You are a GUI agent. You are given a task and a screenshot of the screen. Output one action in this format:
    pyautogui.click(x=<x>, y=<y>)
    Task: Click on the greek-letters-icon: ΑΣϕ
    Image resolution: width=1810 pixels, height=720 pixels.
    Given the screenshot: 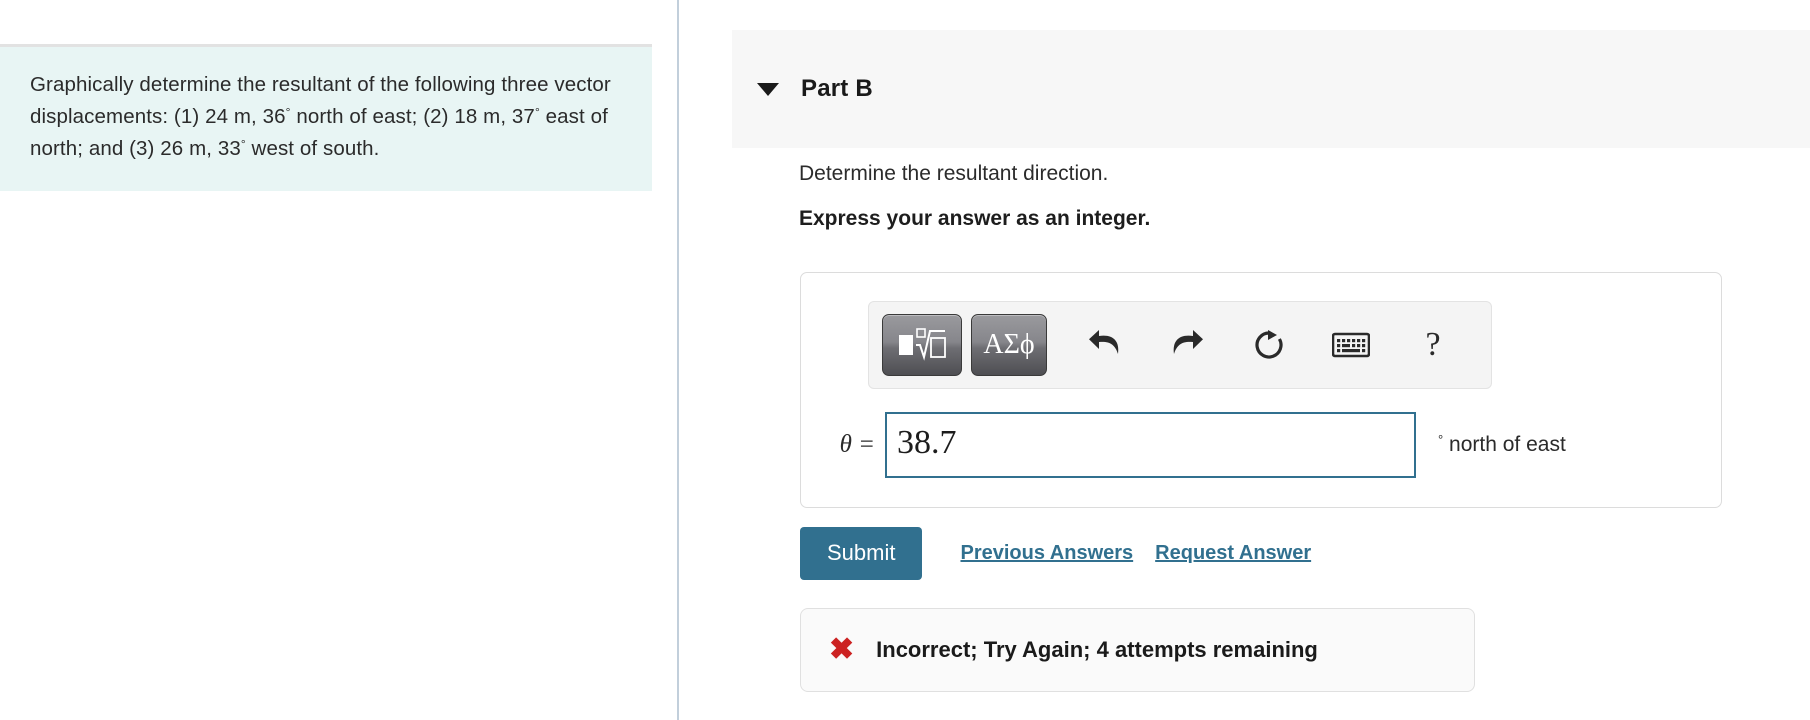 What is the action you would take?
    pyautogui.click(x=1009, y=344)
    